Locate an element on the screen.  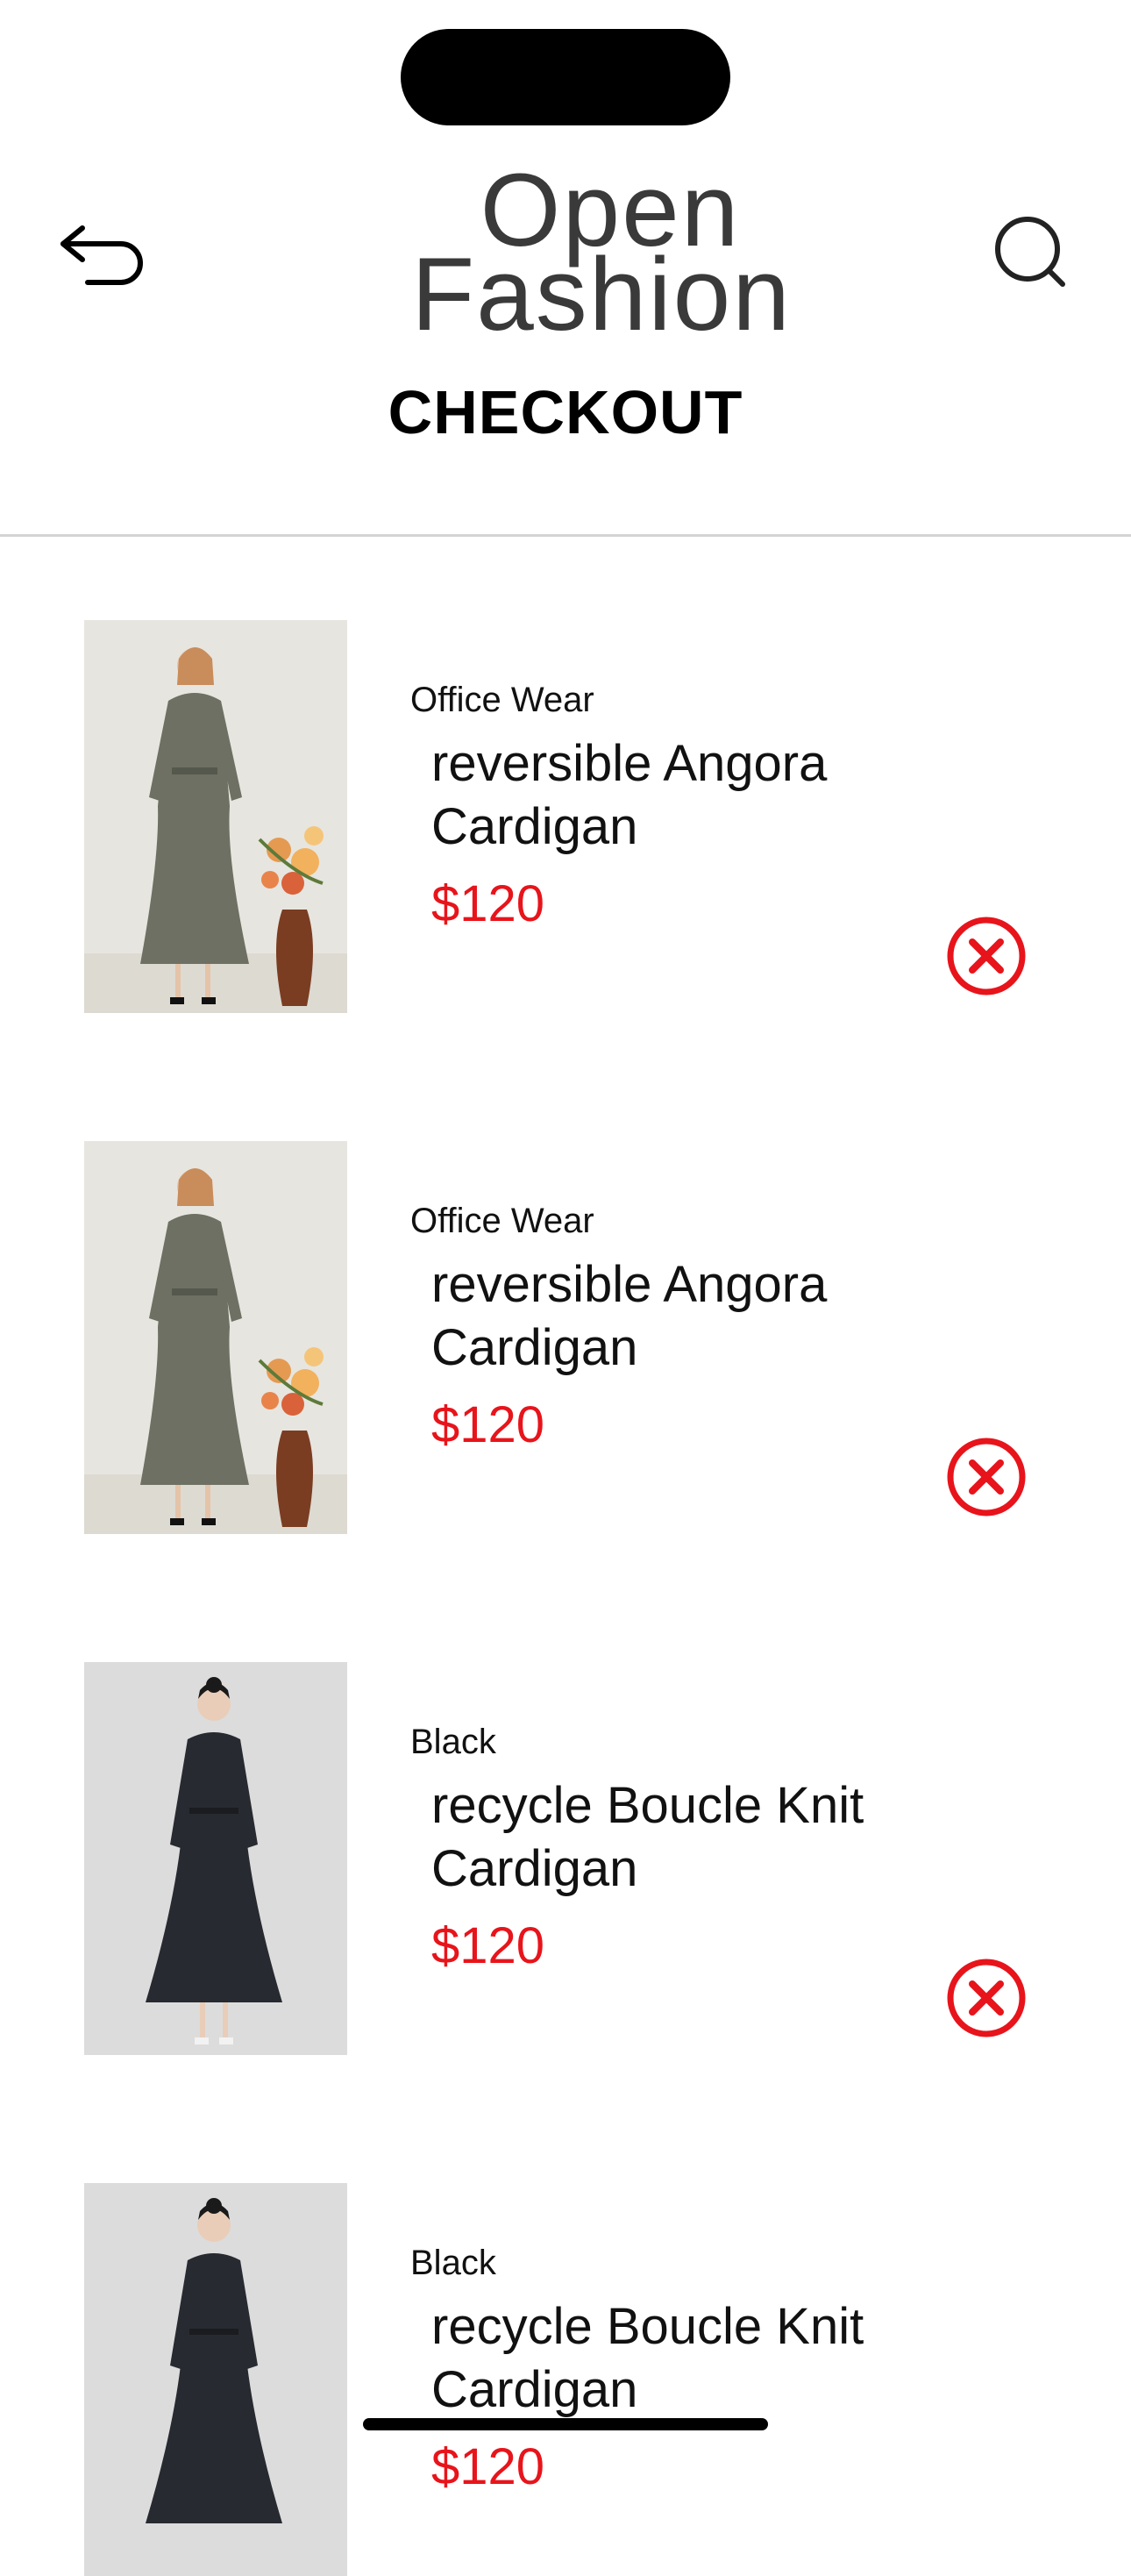
search-icon is located at coordinates (1030, 252).